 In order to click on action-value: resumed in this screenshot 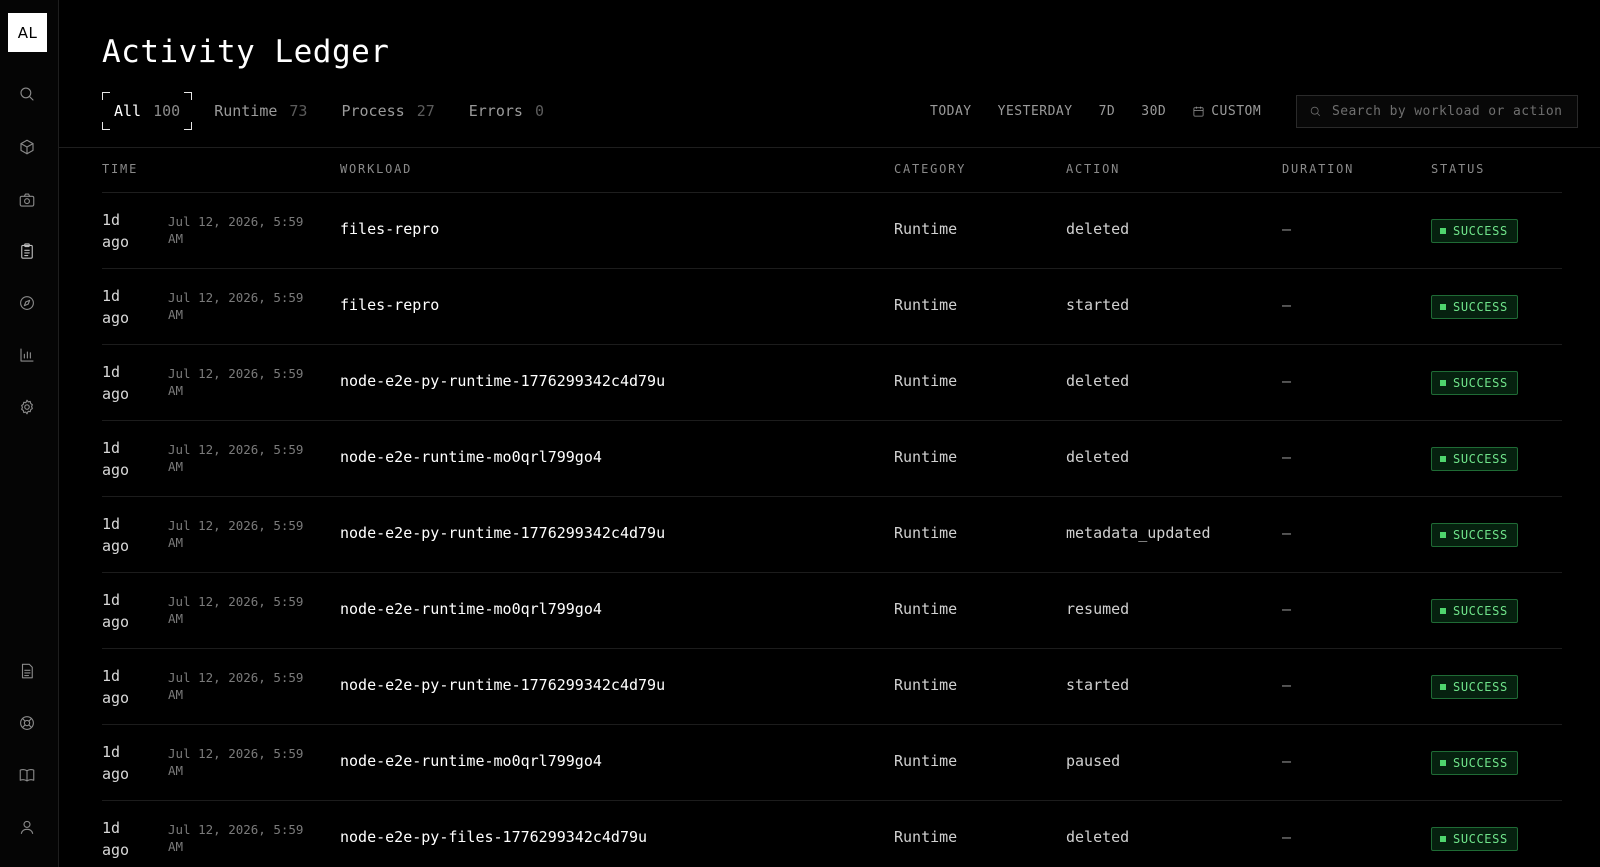, I will do `click(1098, 609)`.